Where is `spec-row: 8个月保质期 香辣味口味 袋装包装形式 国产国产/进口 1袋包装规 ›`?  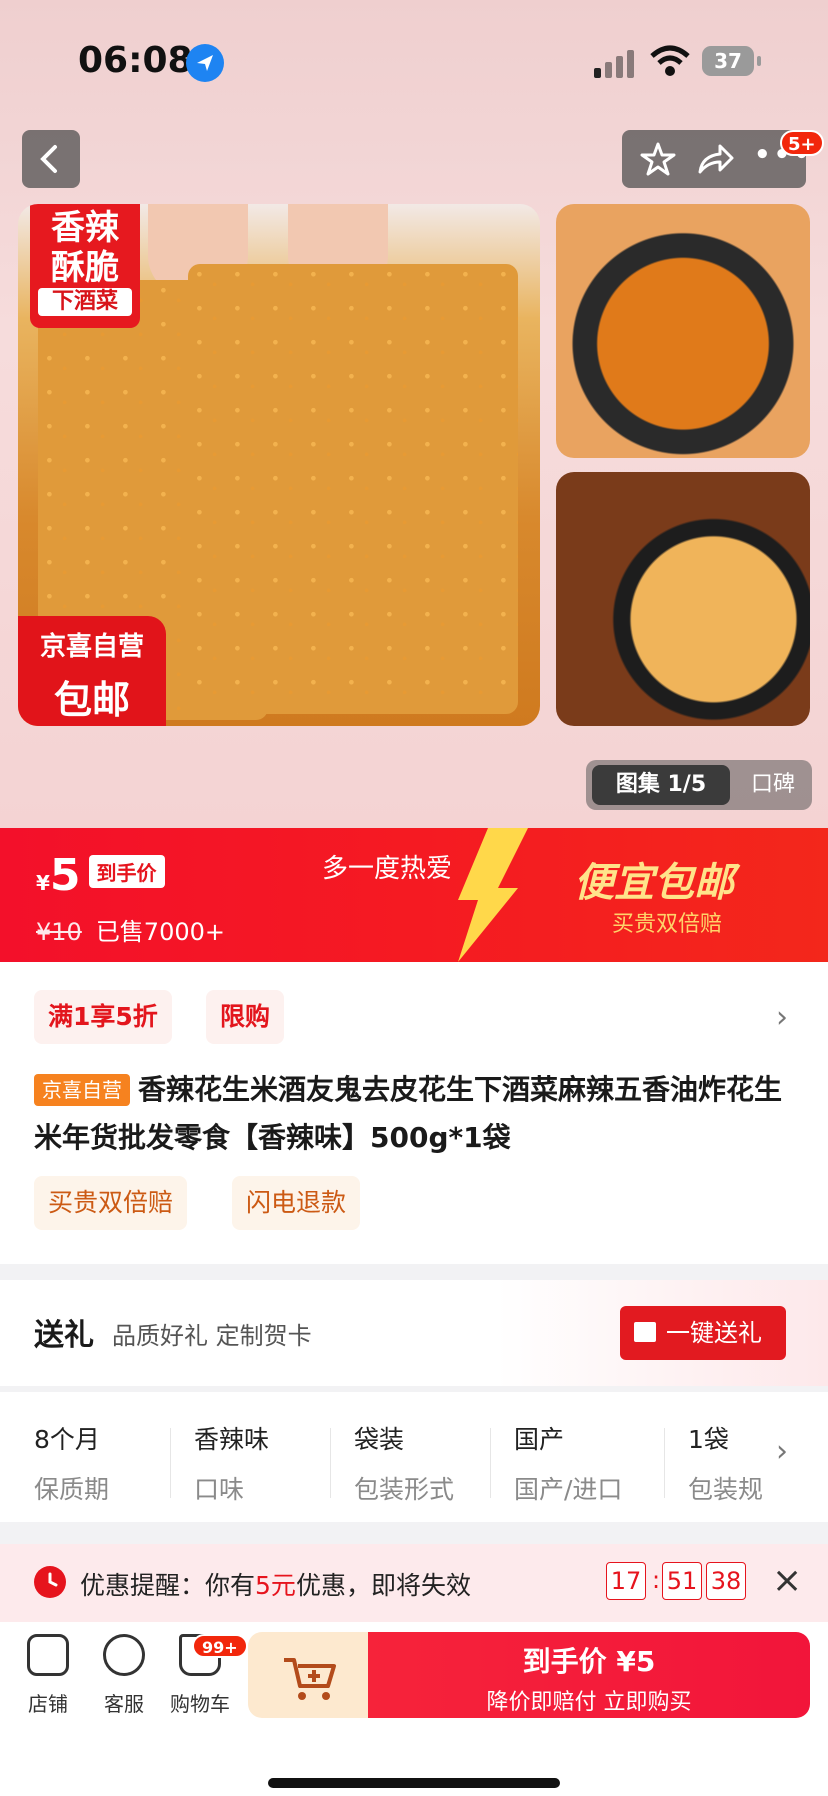
spec-row: 8个月保质期 香辣味口味 袋装包装形式 国产国产/进口 1袋包装规 › is located at coordinates (414, 1457).